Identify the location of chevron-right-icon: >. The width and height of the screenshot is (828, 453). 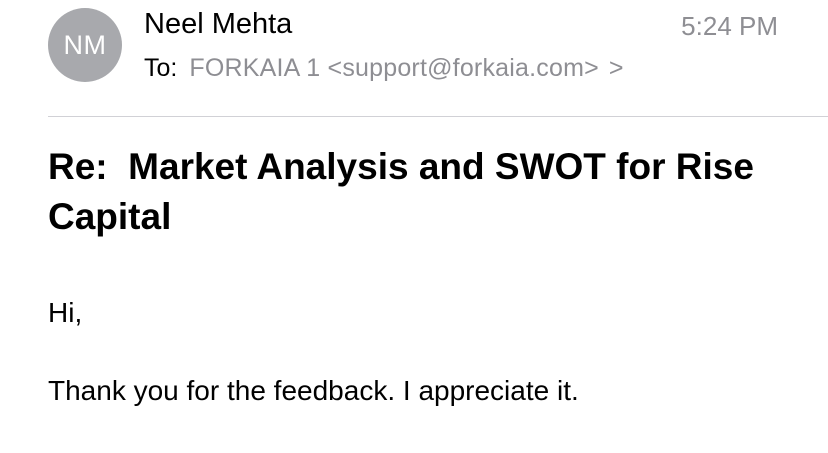
(616, 68).